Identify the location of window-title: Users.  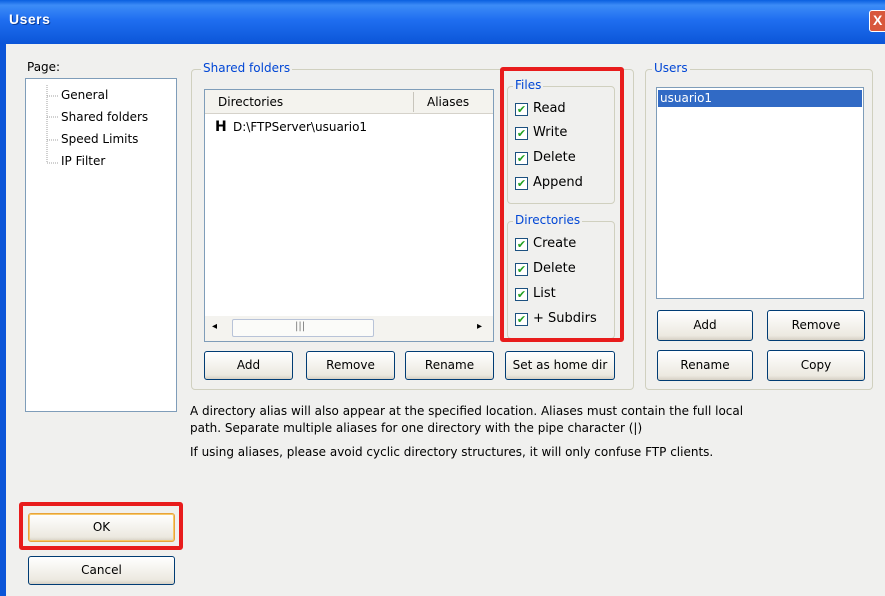
(30, 19).